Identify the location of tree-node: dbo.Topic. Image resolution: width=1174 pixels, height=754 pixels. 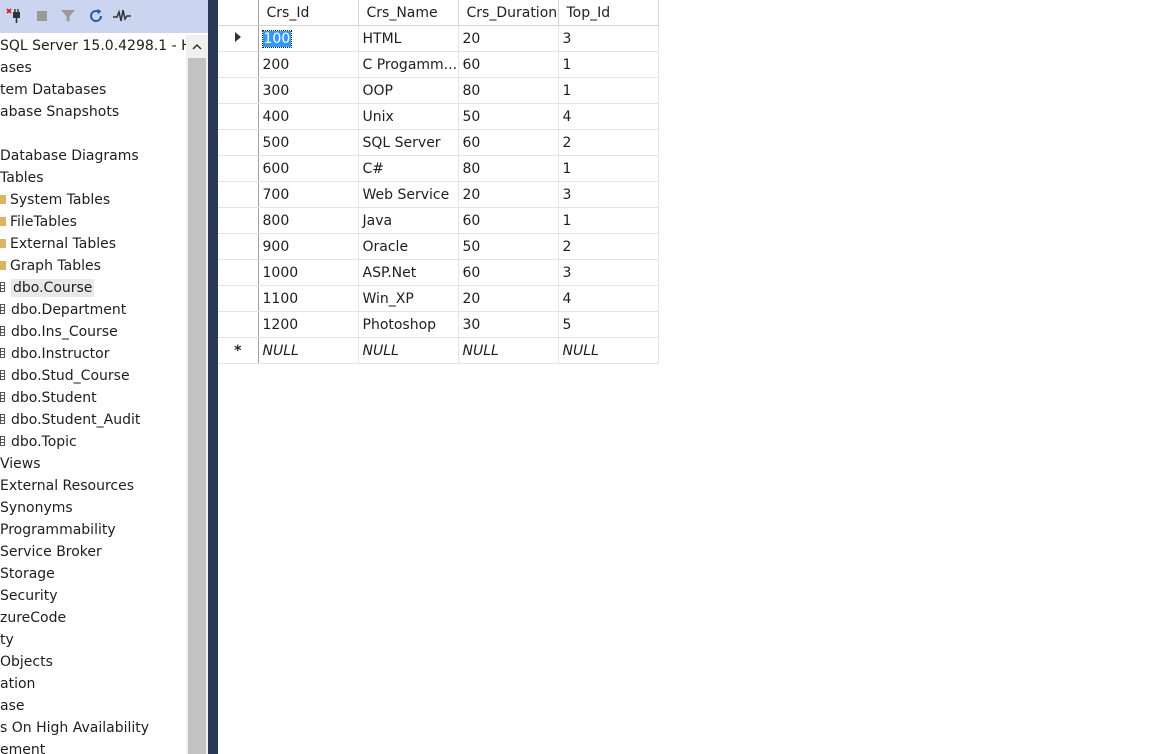
(38, 442).